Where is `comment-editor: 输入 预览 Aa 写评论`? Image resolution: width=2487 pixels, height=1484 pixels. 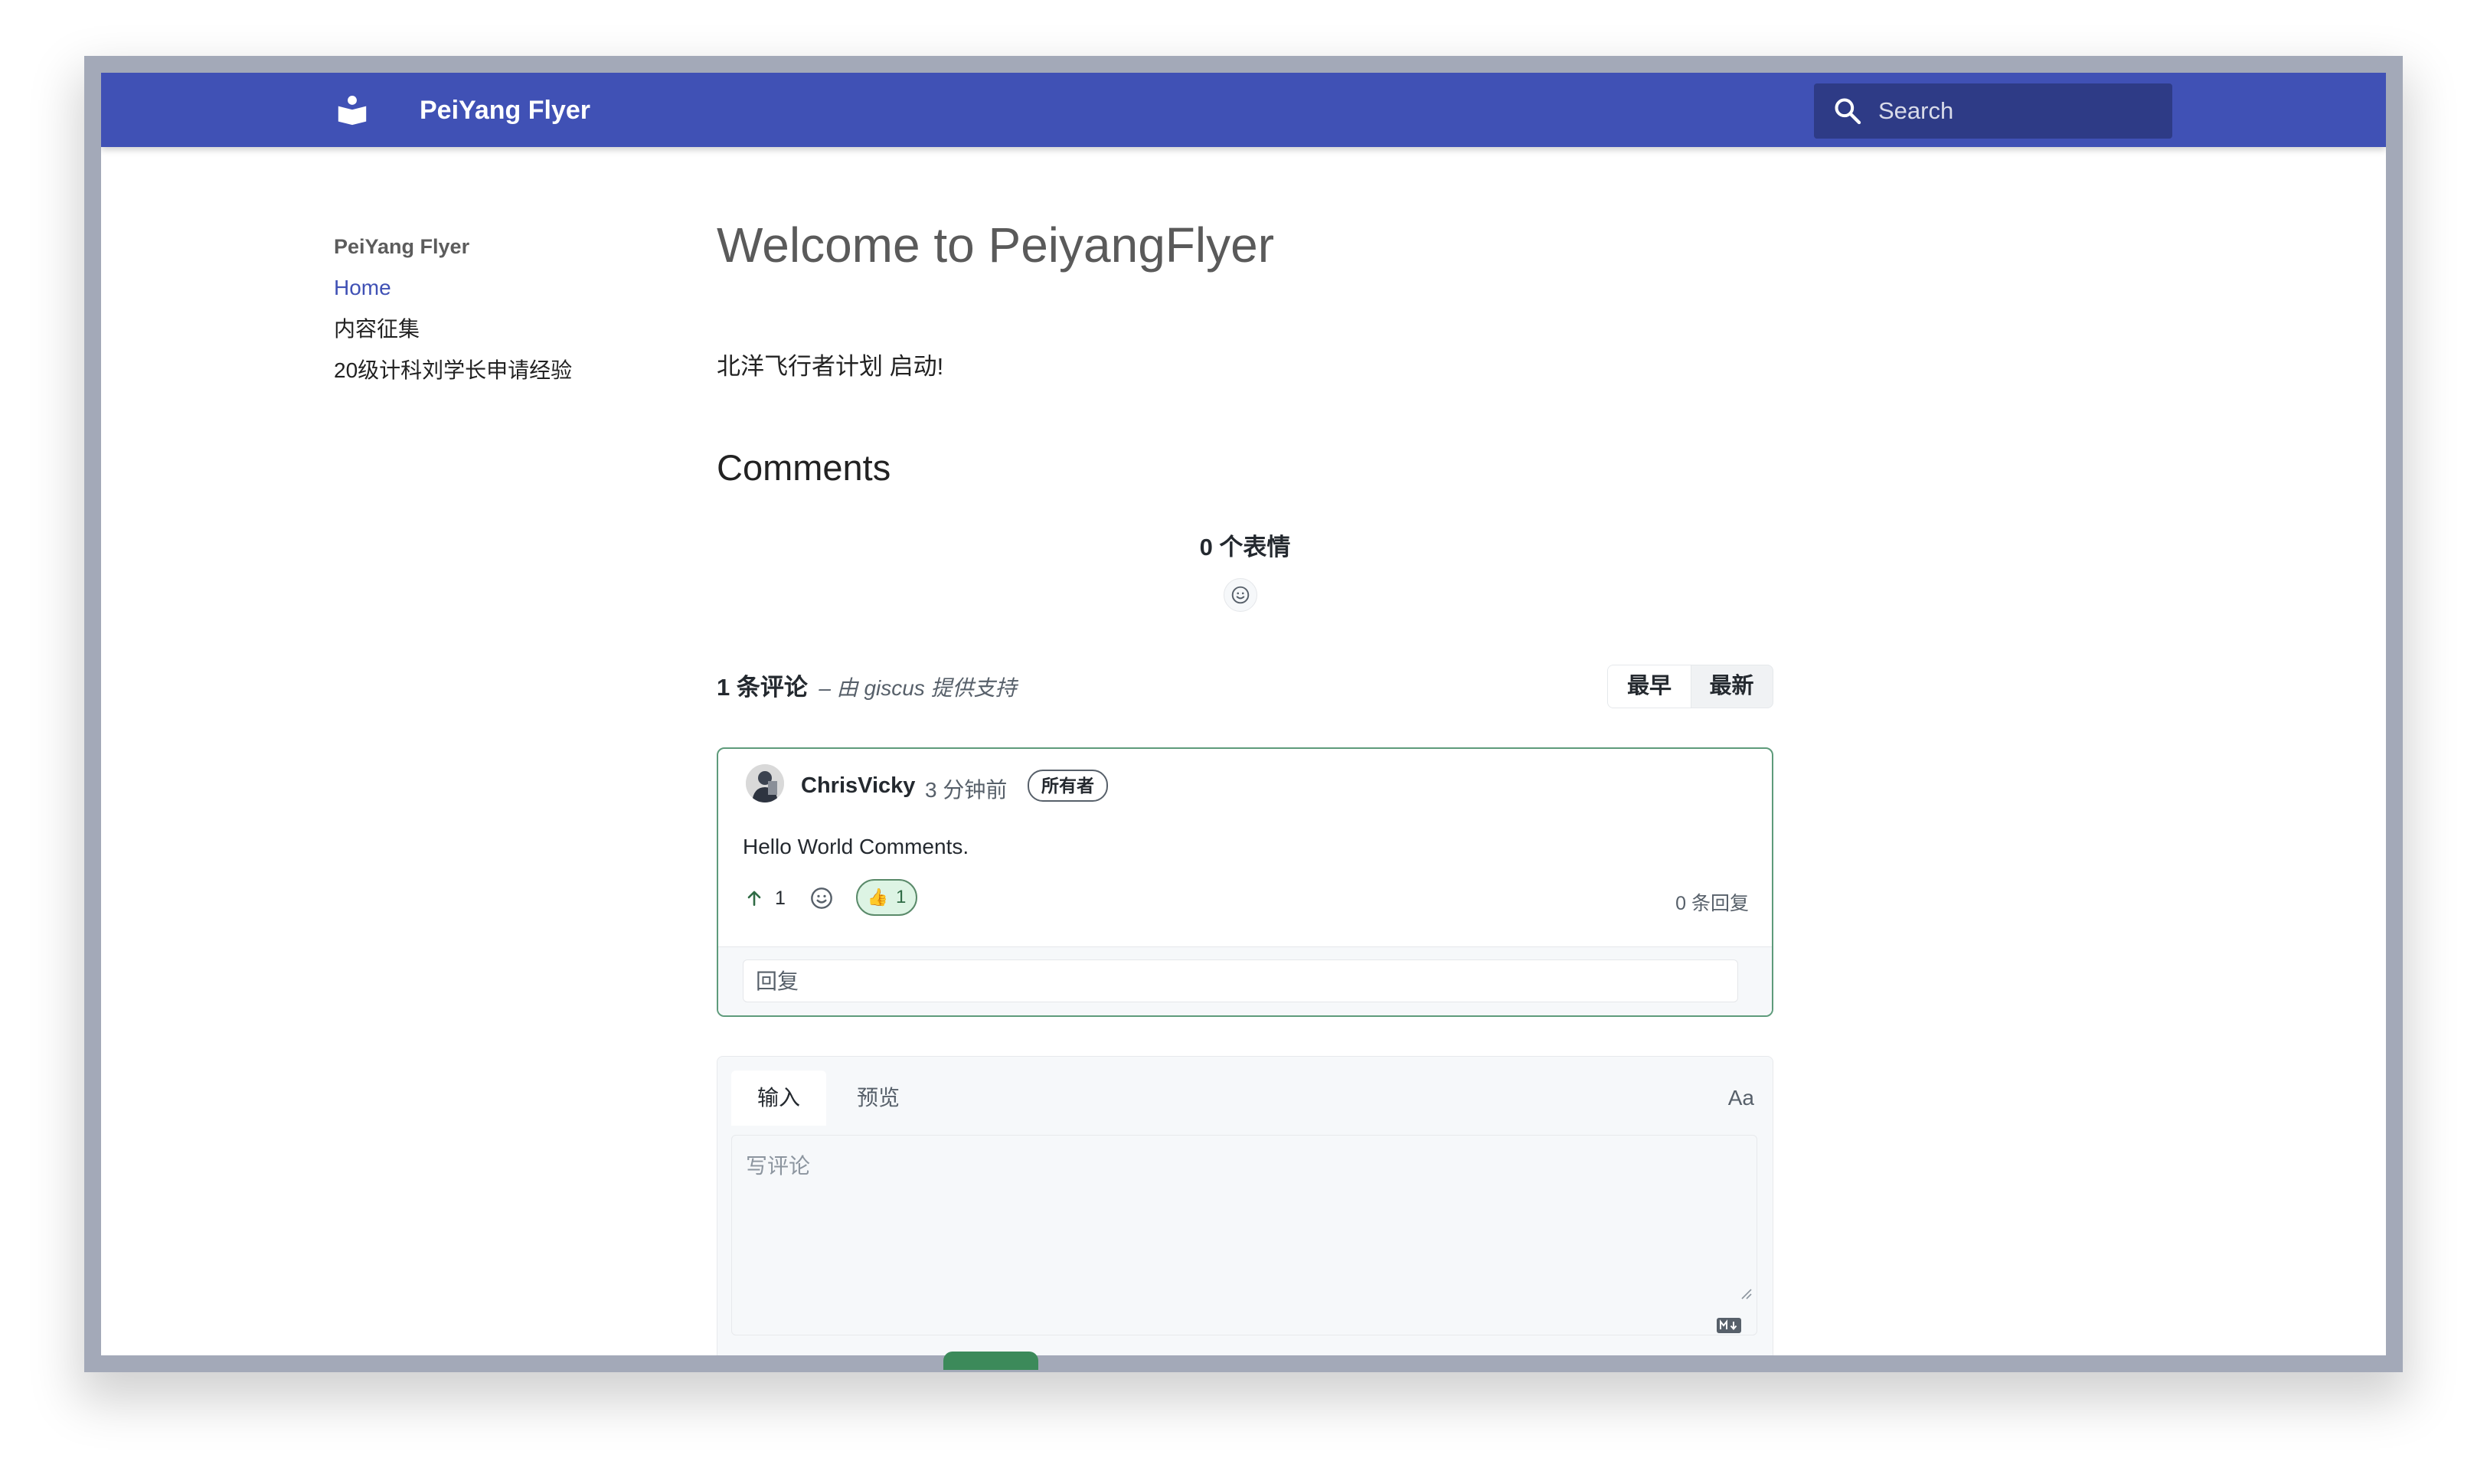
comment-editor: 输入 预览 Aa 写评论 is located at coordinates (1245, 1205).